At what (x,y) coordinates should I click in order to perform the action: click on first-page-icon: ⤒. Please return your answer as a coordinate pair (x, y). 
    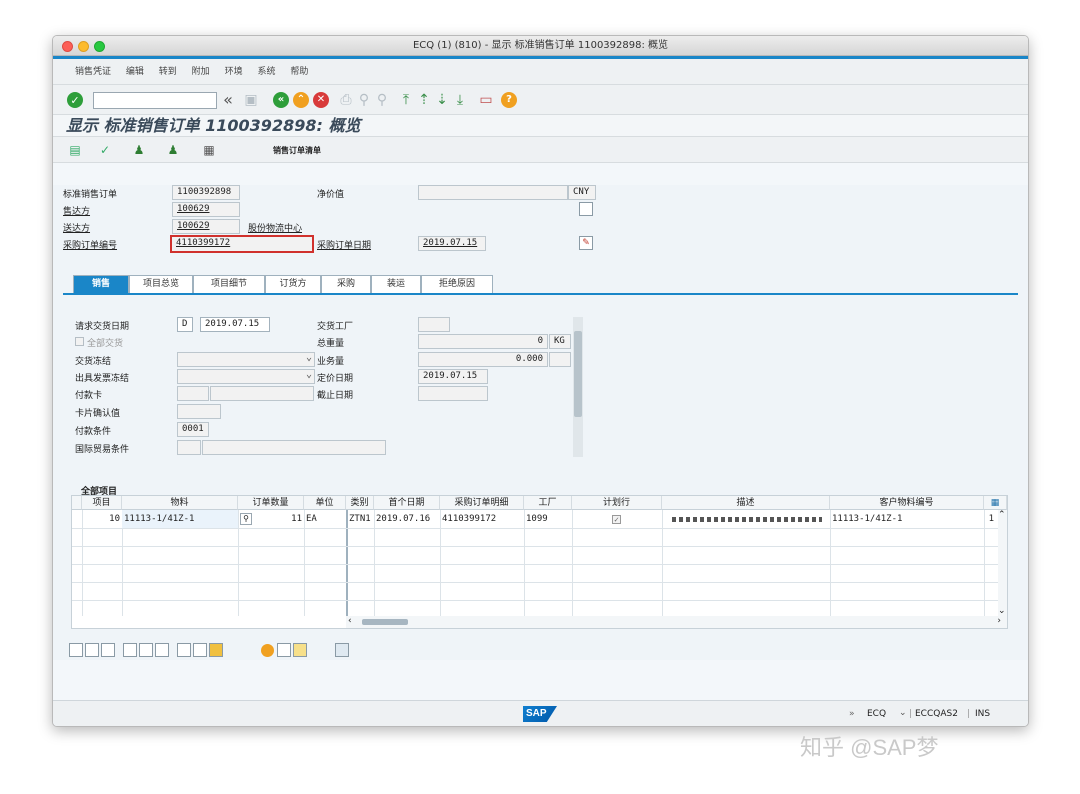
    Looking at the image, I should click on (406, 100).